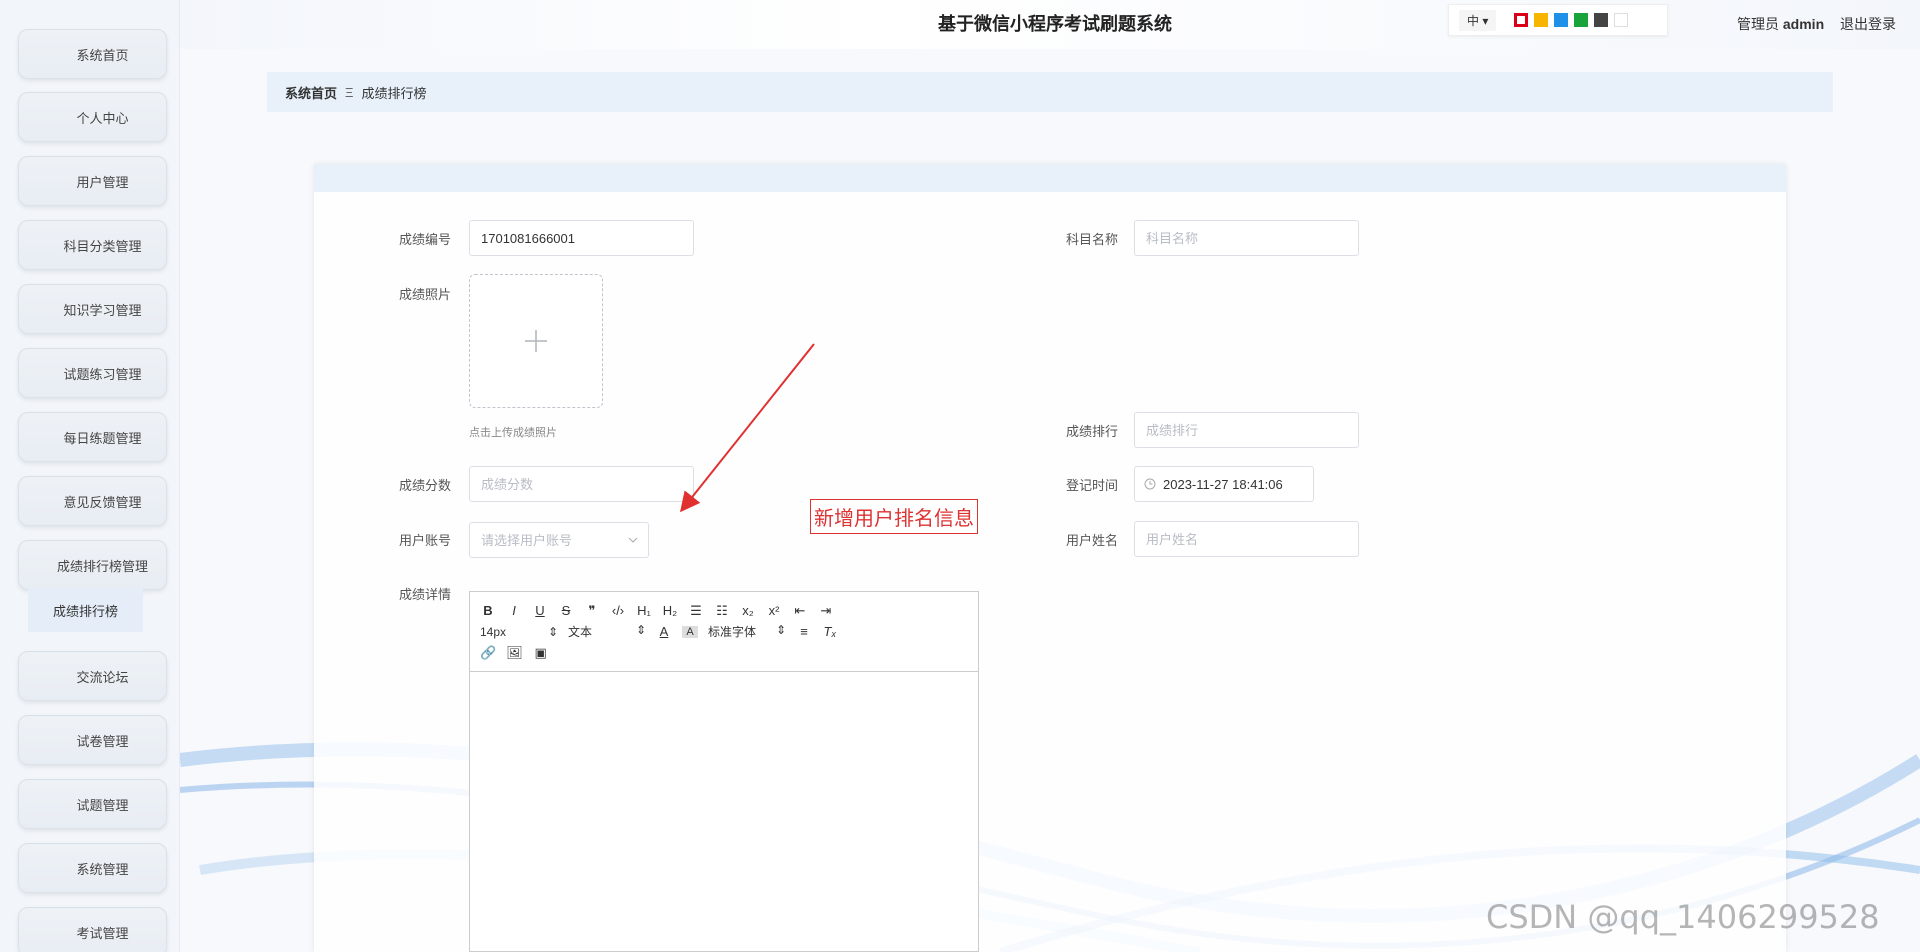  What do you see at coordinates (92, 181) in the screenshot?
I see `sidebar-item-users: 用户管理` at bounding box center [92, 181].